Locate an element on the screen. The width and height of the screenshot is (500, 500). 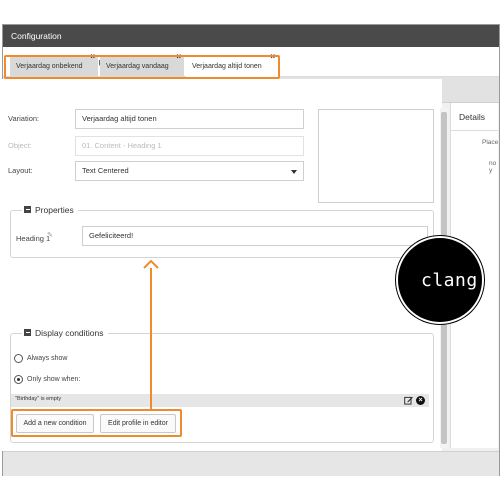
only-show-when-radio is located at coordinates (18, 379).